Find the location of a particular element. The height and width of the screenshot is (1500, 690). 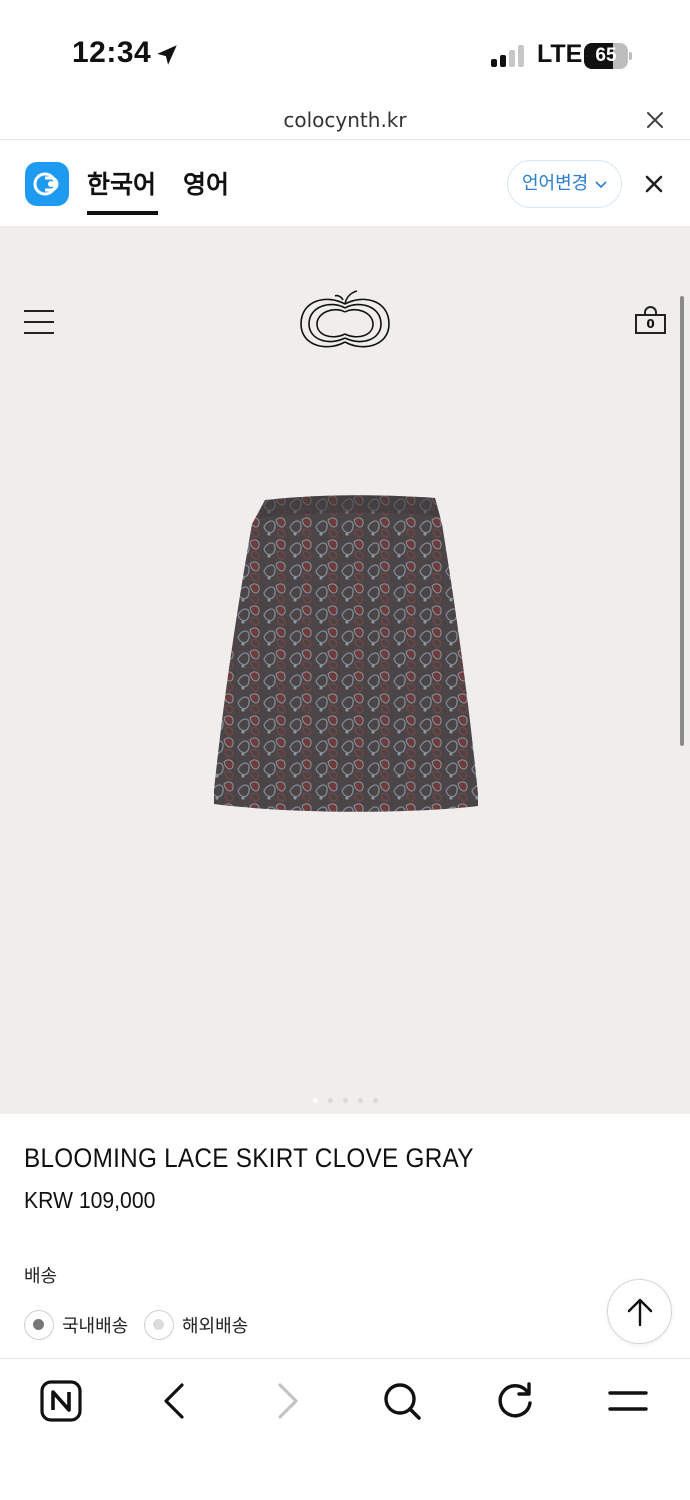

product-price: KRW 109,000 is located at coordinates (90, 1200).